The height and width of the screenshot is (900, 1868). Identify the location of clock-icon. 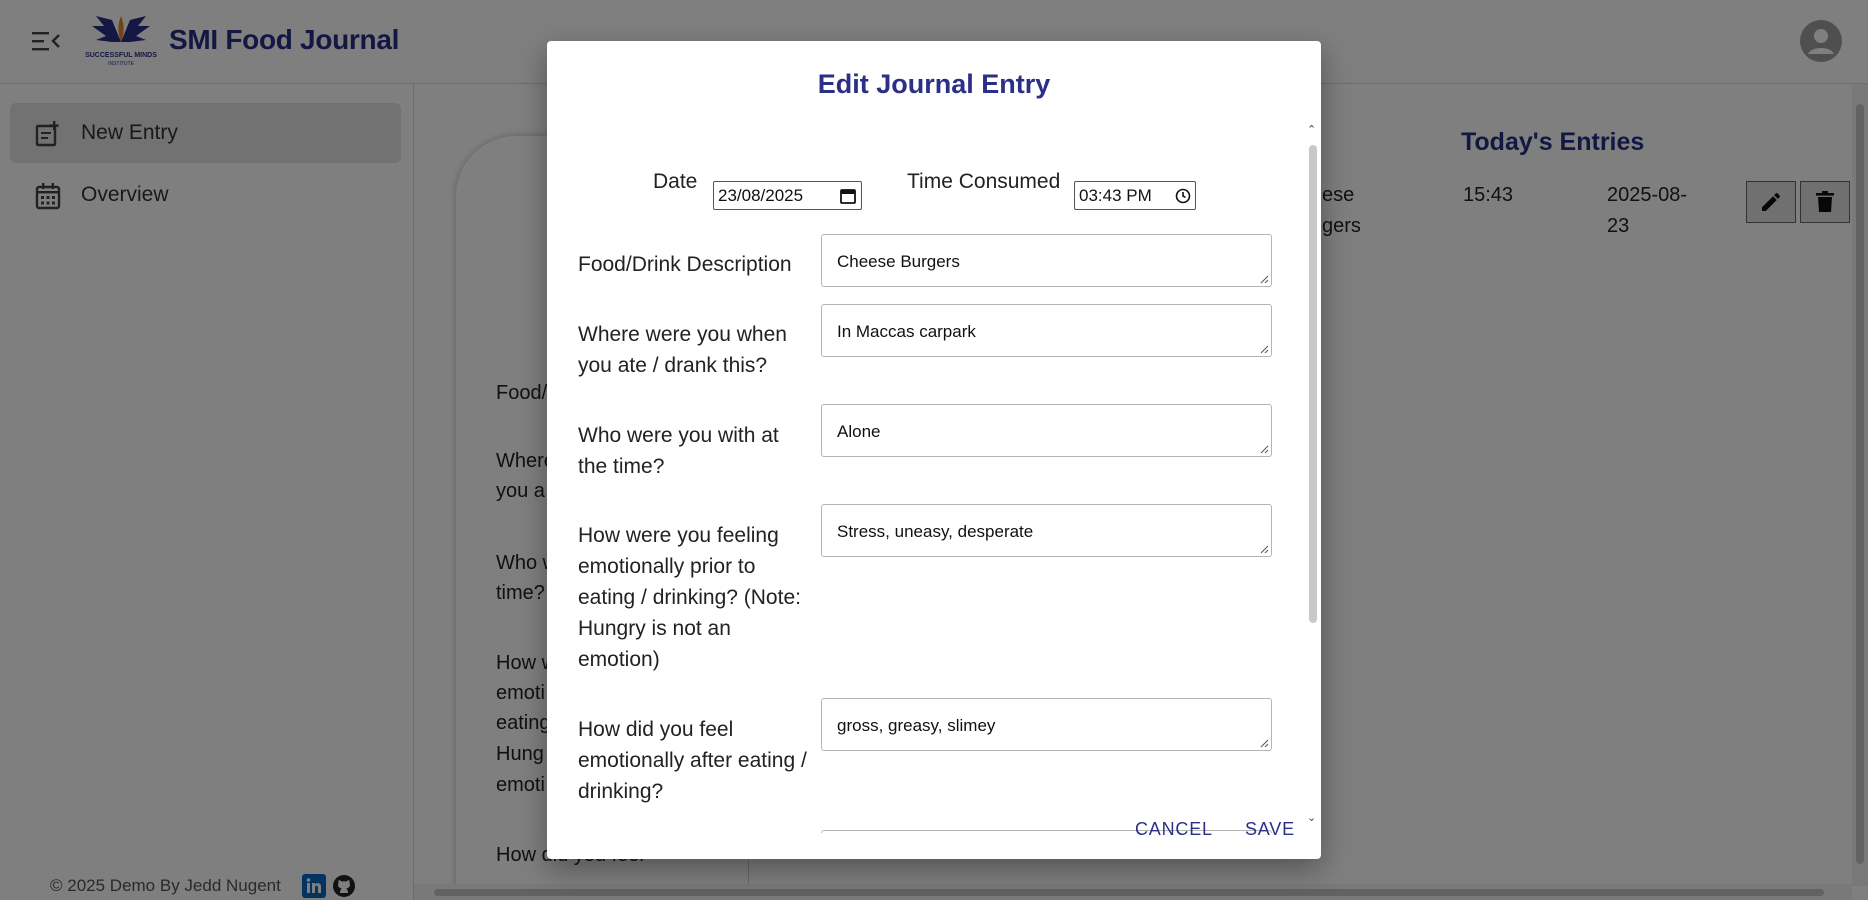
(1183, 196).